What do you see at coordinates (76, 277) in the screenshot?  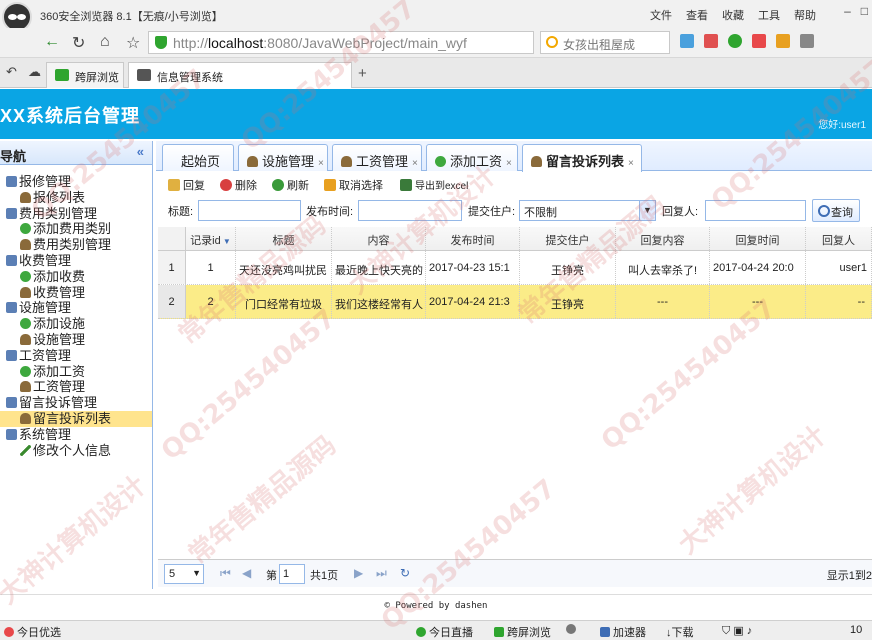 I see `sidebar-item: 添加收费` at bounding box center [76, 277].